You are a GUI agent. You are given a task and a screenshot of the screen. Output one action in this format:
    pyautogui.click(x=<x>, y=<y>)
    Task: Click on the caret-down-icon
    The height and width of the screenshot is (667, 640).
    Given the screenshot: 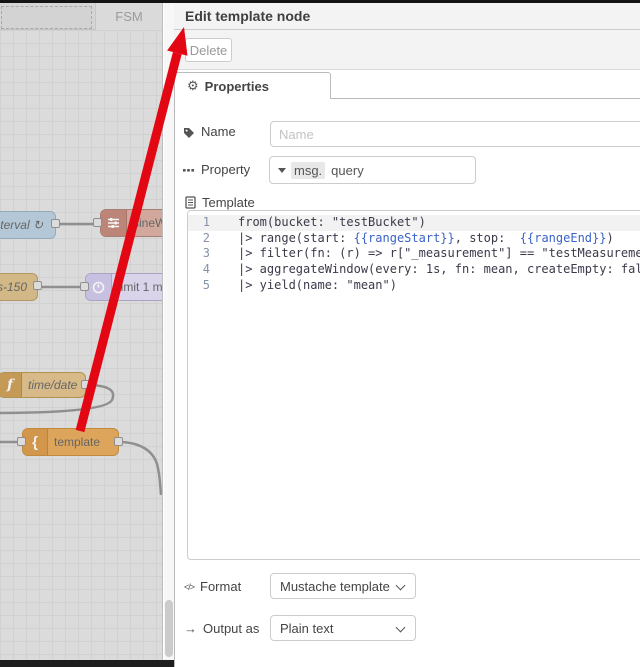 What is the action you would take?
    pyautogui.click(x=282, y=170)
    